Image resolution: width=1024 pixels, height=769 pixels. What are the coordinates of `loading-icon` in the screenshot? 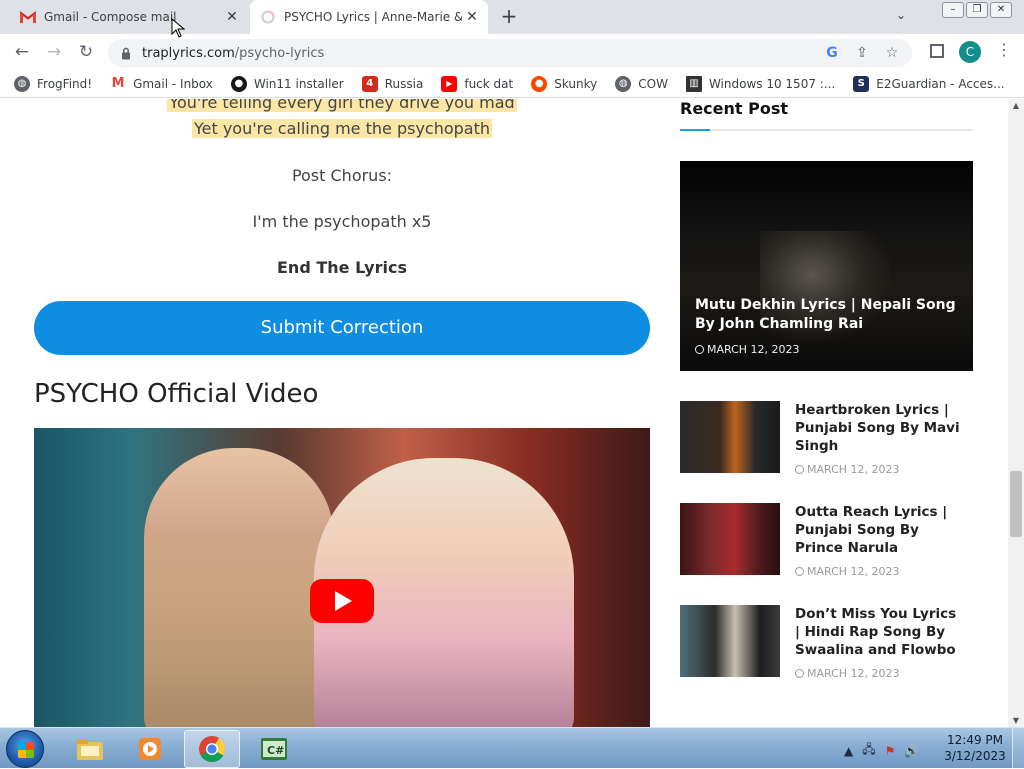 It's located at (268, 17).